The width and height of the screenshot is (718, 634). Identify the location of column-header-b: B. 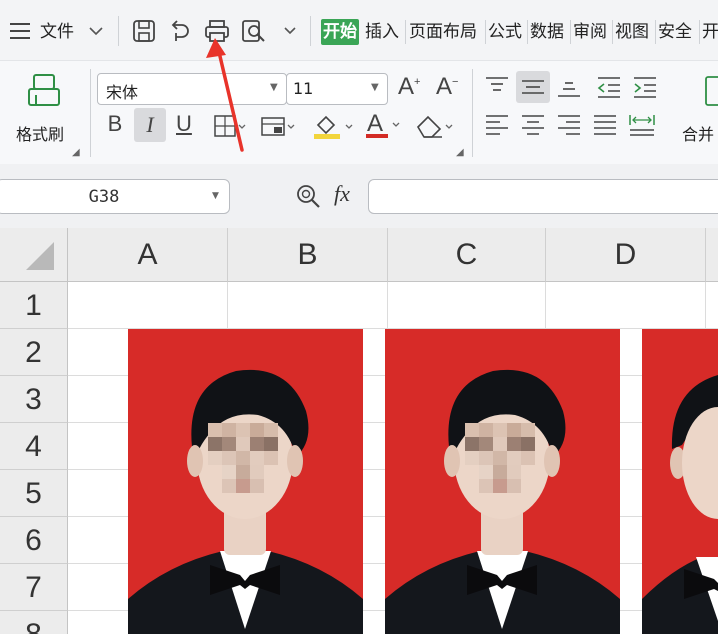
(308, 255).